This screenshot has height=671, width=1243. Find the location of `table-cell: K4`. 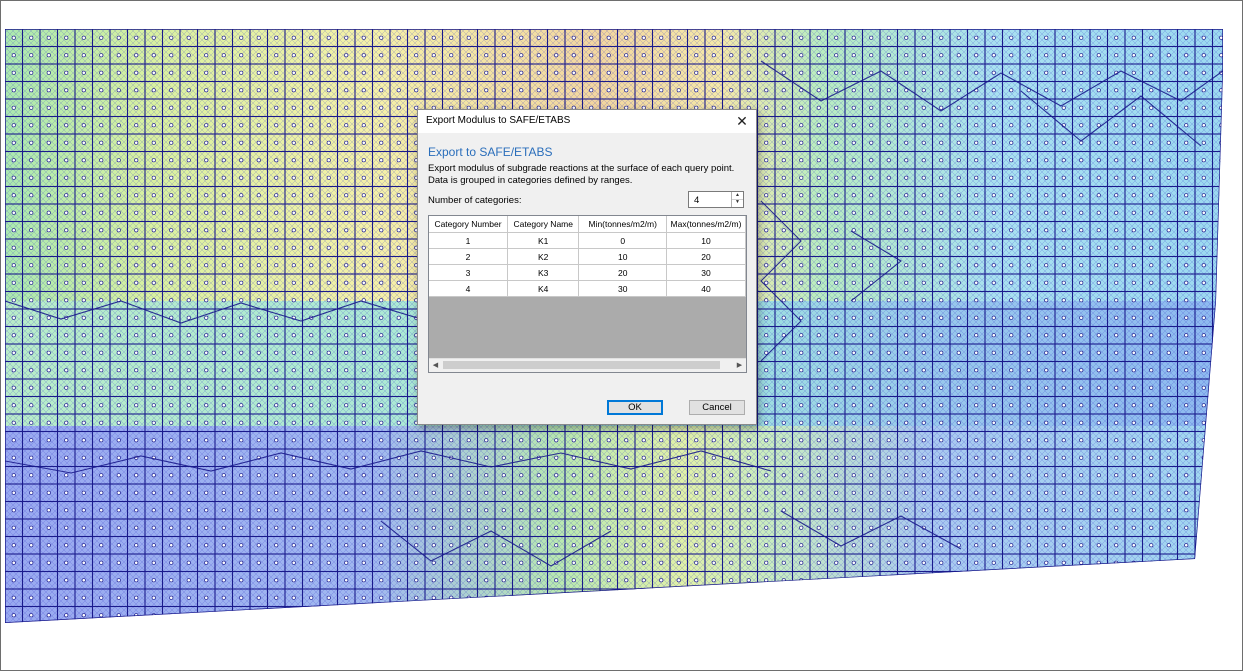

table-cell: K4 is located at coordinates (543, 288).